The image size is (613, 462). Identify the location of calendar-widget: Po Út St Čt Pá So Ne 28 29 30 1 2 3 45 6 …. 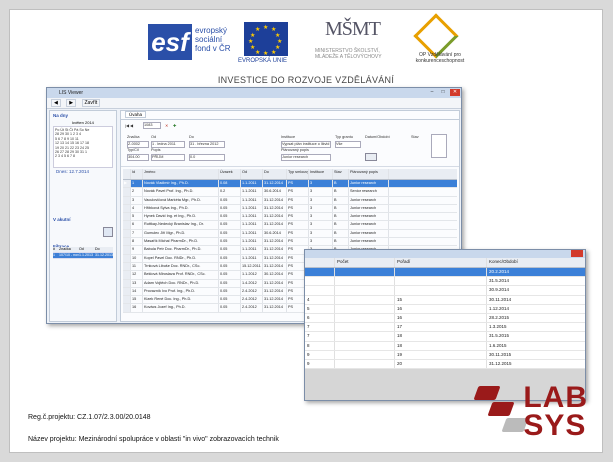
(83, 147).